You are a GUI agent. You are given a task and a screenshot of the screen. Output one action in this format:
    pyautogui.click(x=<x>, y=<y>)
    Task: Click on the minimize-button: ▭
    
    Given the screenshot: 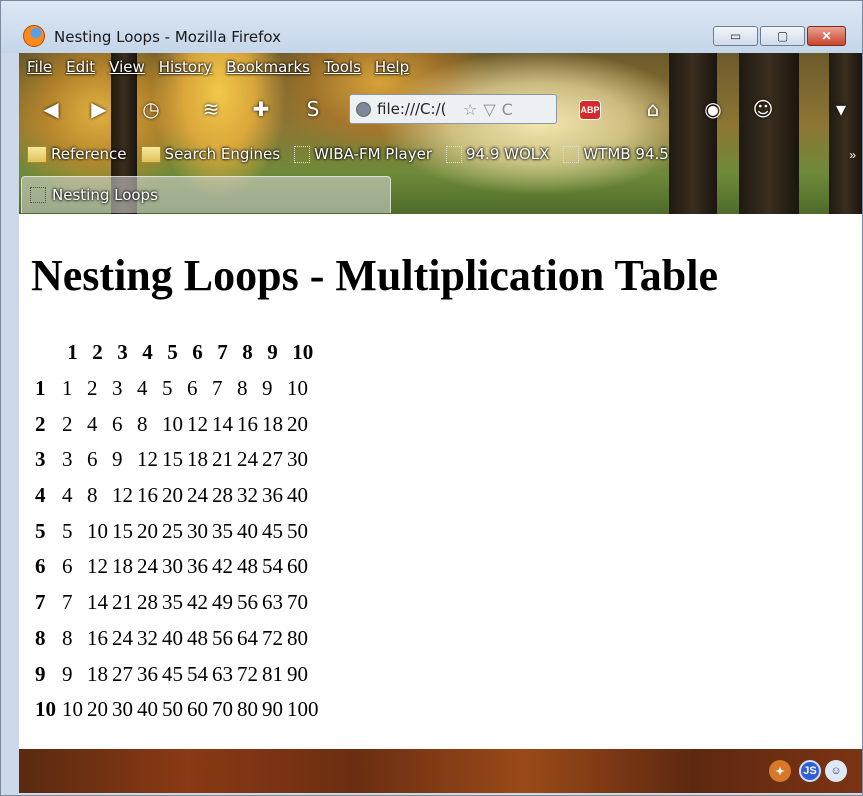 What is the action you would take?
    pyautogui.click(x=735, y=36)
    